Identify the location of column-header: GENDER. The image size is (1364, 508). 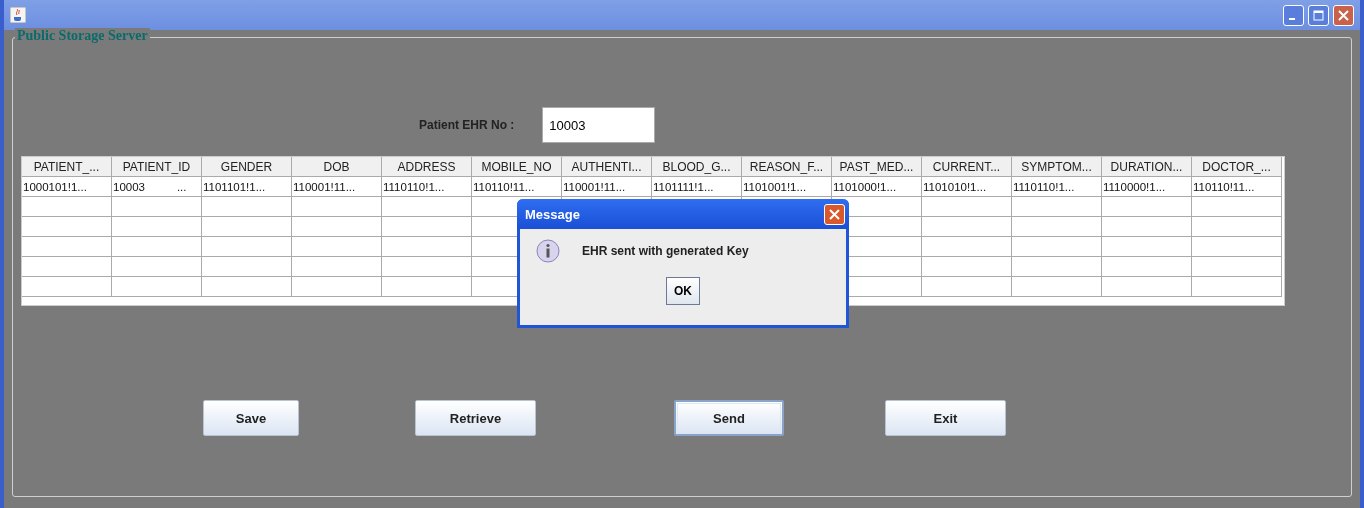
(247, 167).